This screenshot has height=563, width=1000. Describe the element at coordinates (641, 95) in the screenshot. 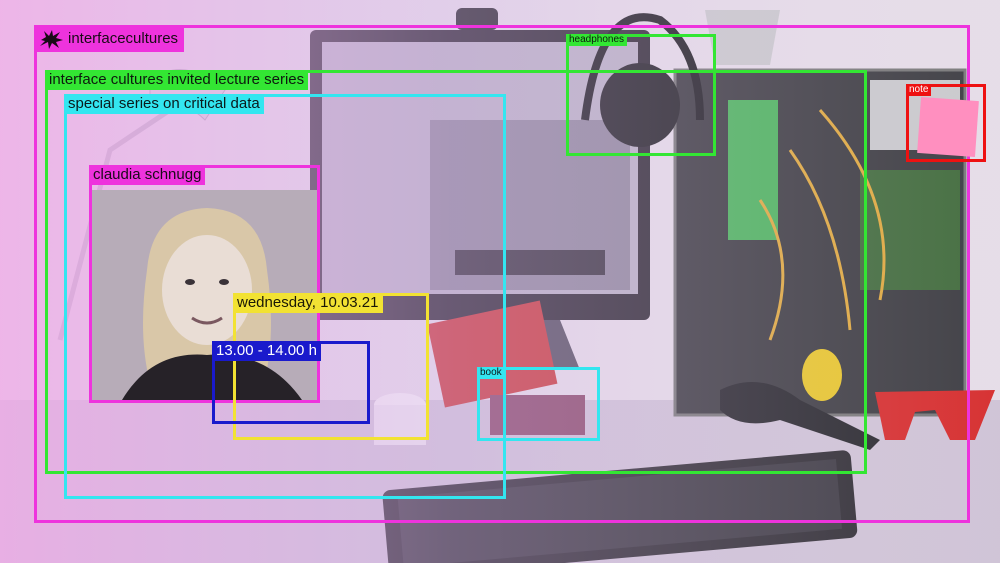

I see `headphones-box: headphones` at that location.